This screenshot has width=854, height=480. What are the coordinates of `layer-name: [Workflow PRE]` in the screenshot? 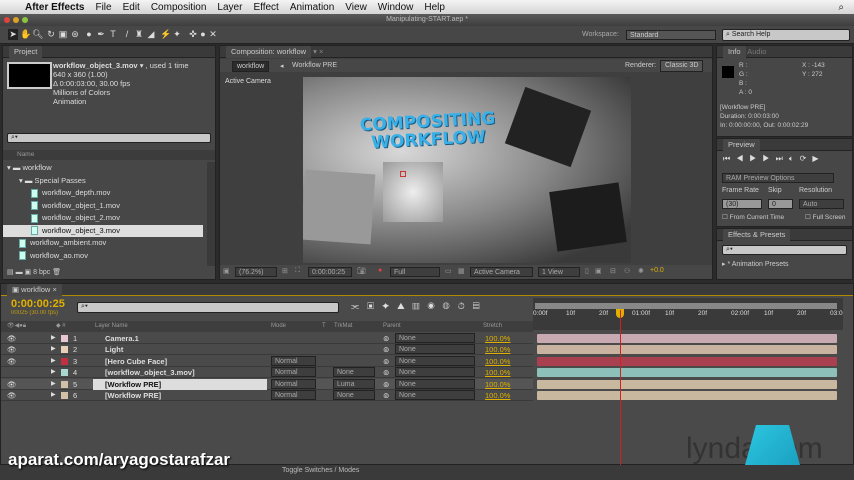 It's located at (180, 395).